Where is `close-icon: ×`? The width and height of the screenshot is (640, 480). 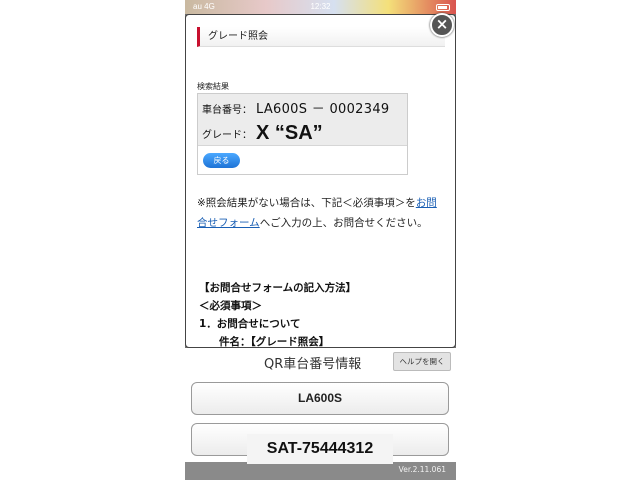 close-icon: × is located at coordinates (442, 25).